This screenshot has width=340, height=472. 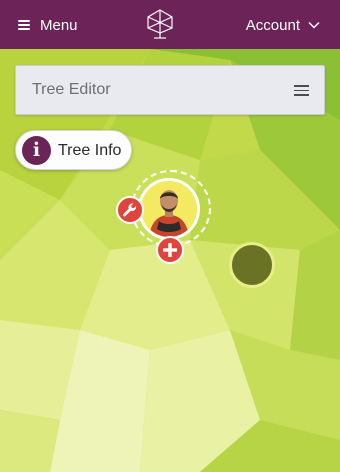 I want to click on account-label: Account, so click(x=272, y=25).